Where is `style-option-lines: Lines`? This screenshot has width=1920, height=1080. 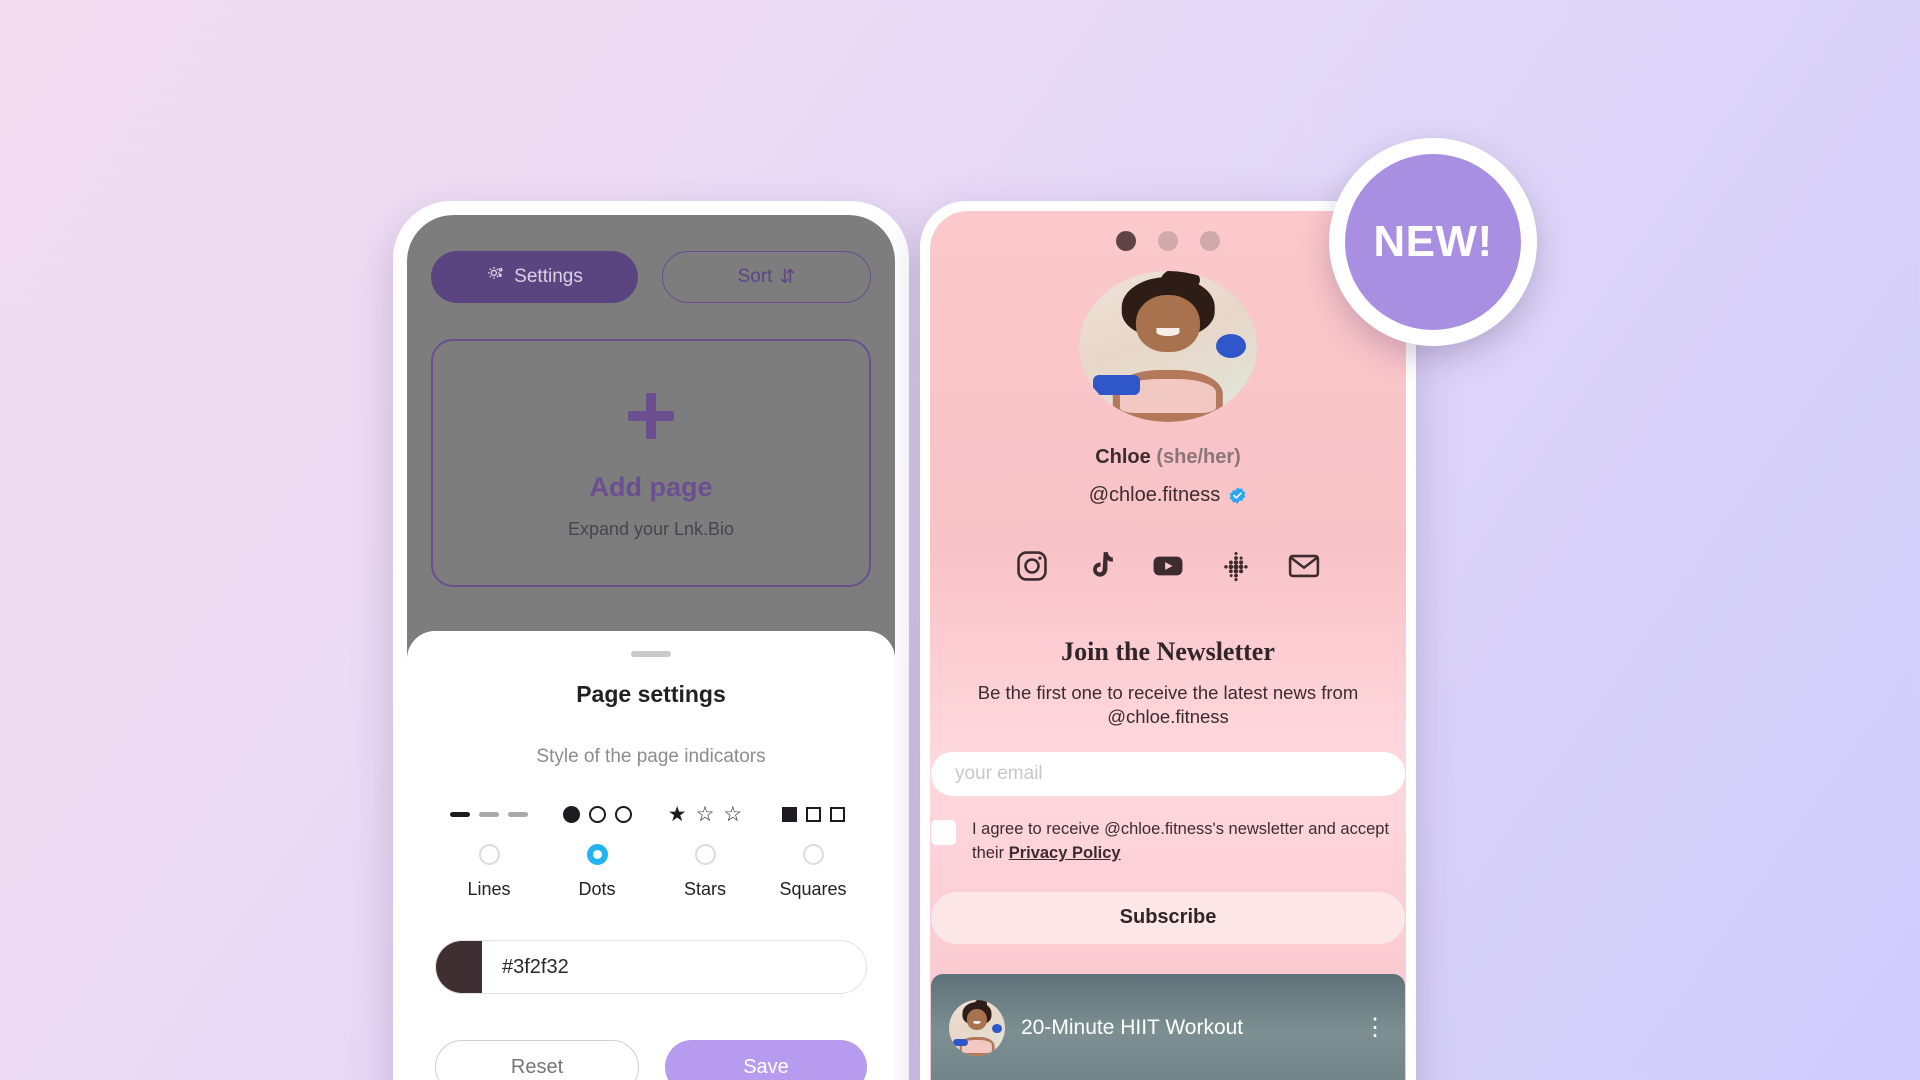 style-option-lines: Lines is located at coordinates (489, 851).